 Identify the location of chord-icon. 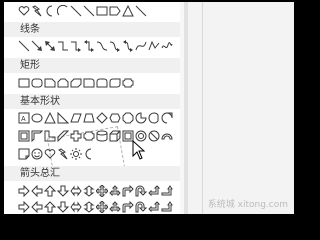
(154, 118).